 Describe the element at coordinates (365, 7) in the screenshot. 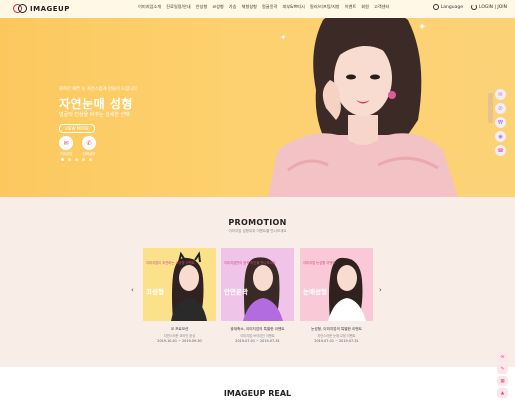

I see `nav-item: 회원` at that location.